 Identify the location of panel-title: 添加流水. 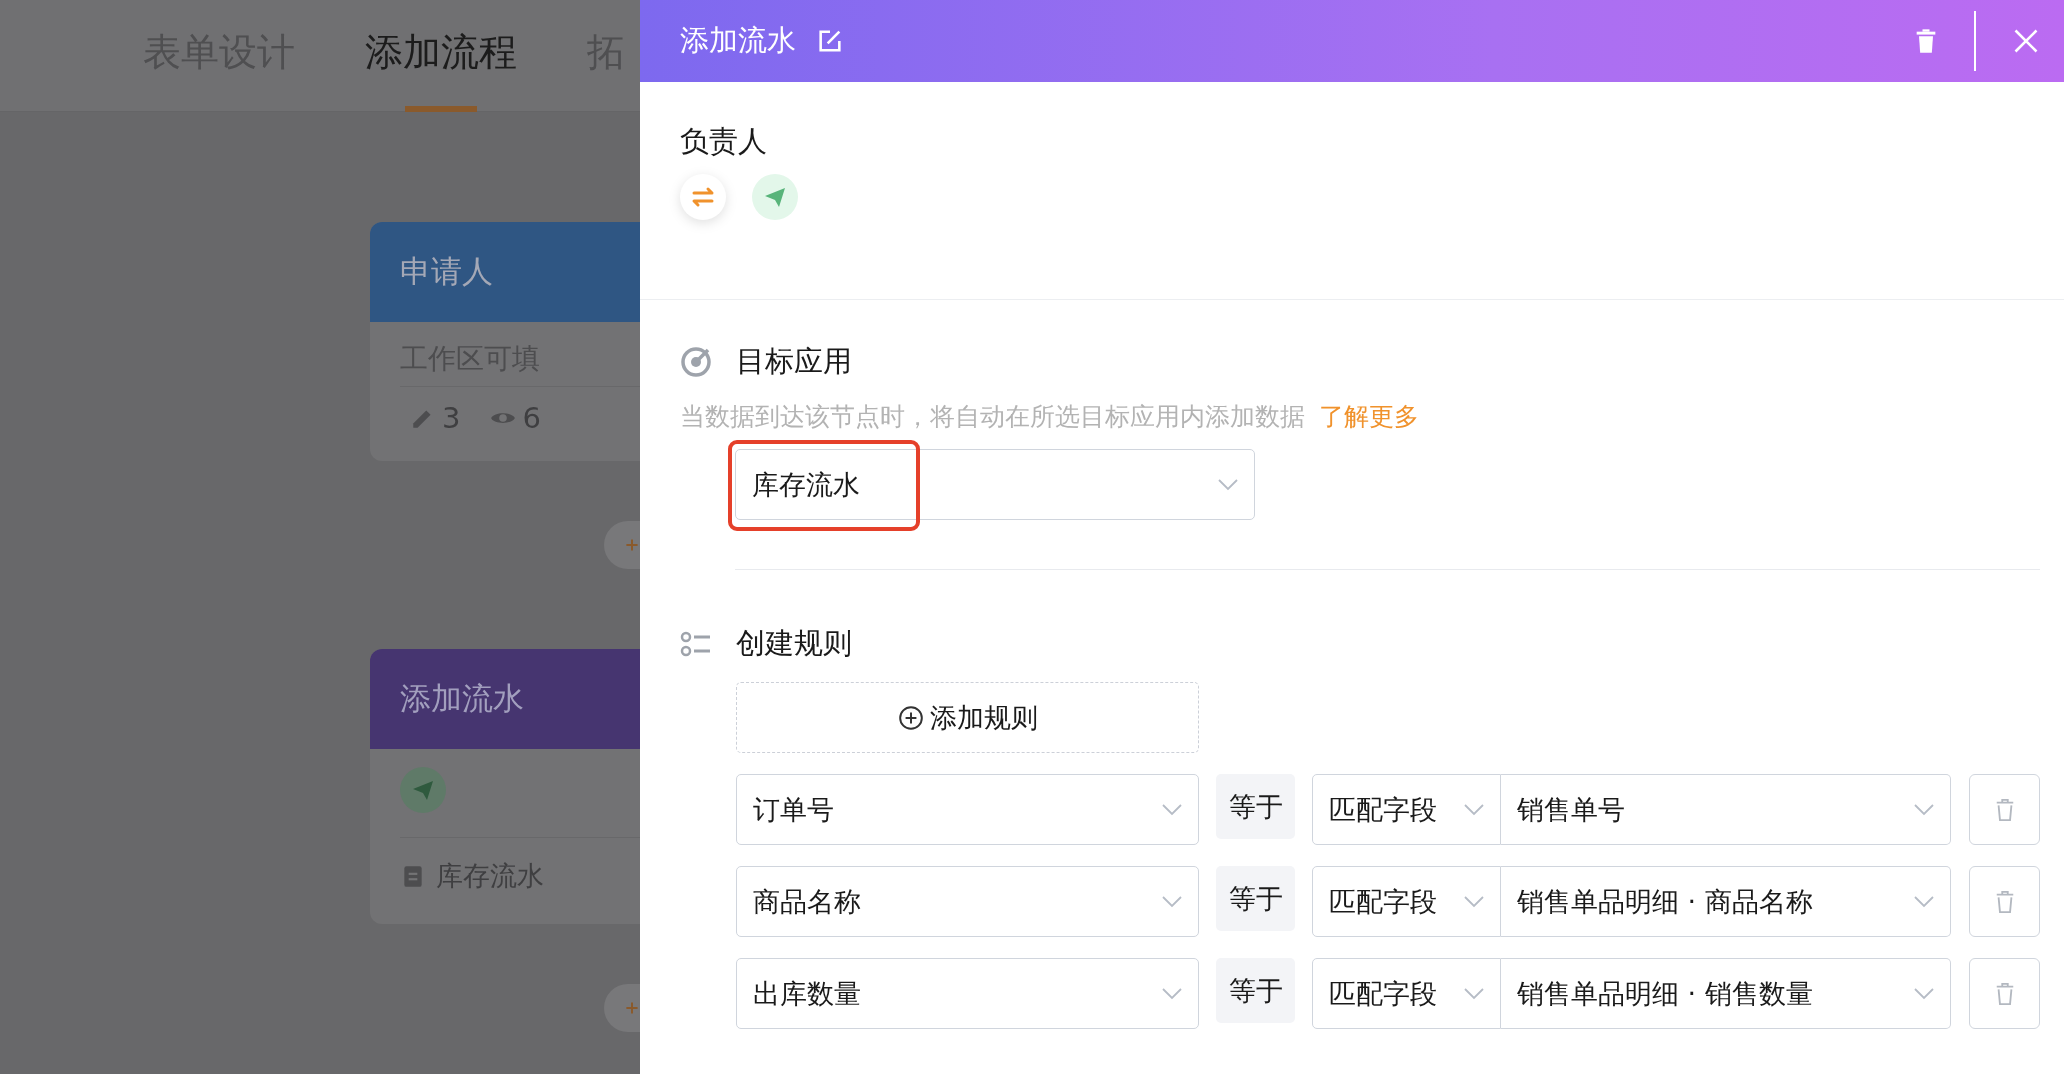
(738, 40).